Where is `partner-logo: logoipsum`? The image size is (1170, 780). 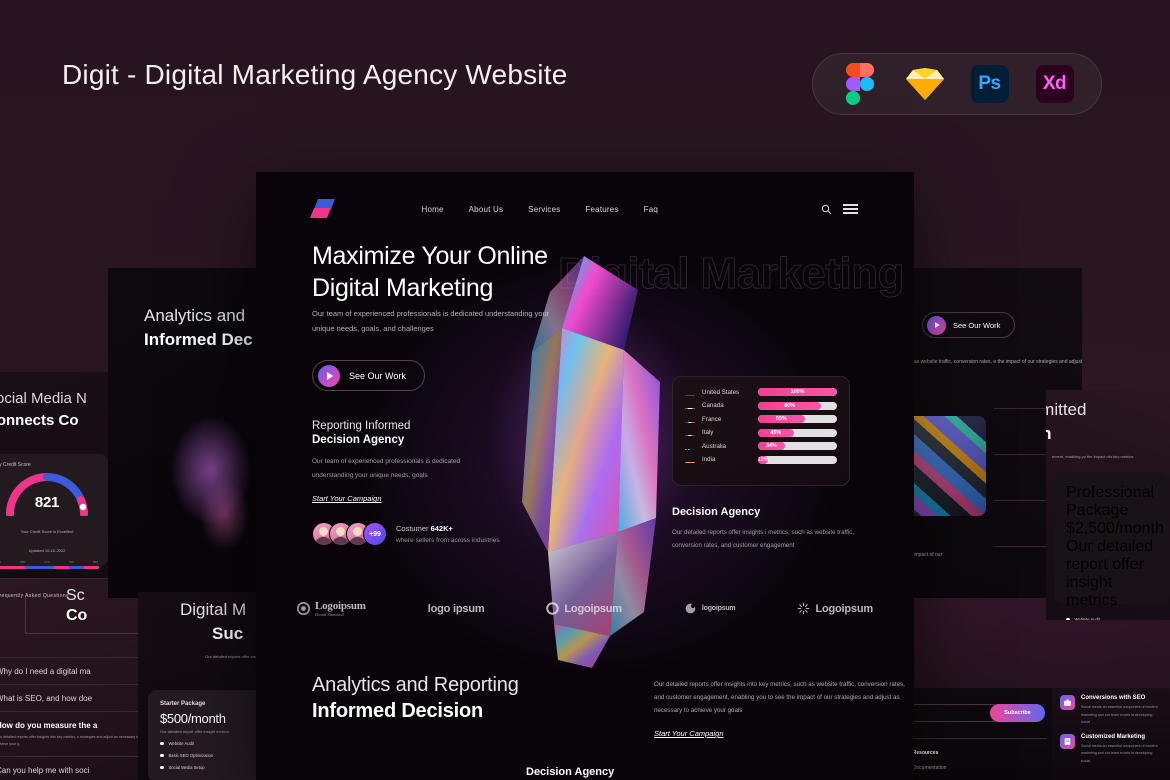
partner-logo: logoipsum is located at coordinates (710, 608).